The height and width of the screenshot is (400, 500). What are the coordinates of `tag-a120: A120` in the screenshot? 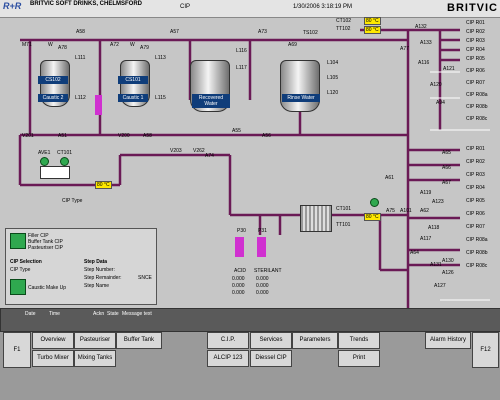 It's located at (436, 85).